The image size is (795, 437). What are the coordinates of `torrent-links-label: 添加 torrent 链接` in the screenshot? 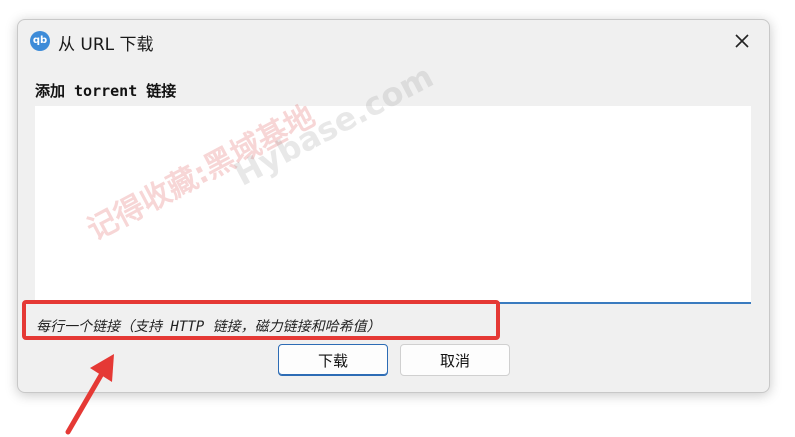 It's located at (106, 91).